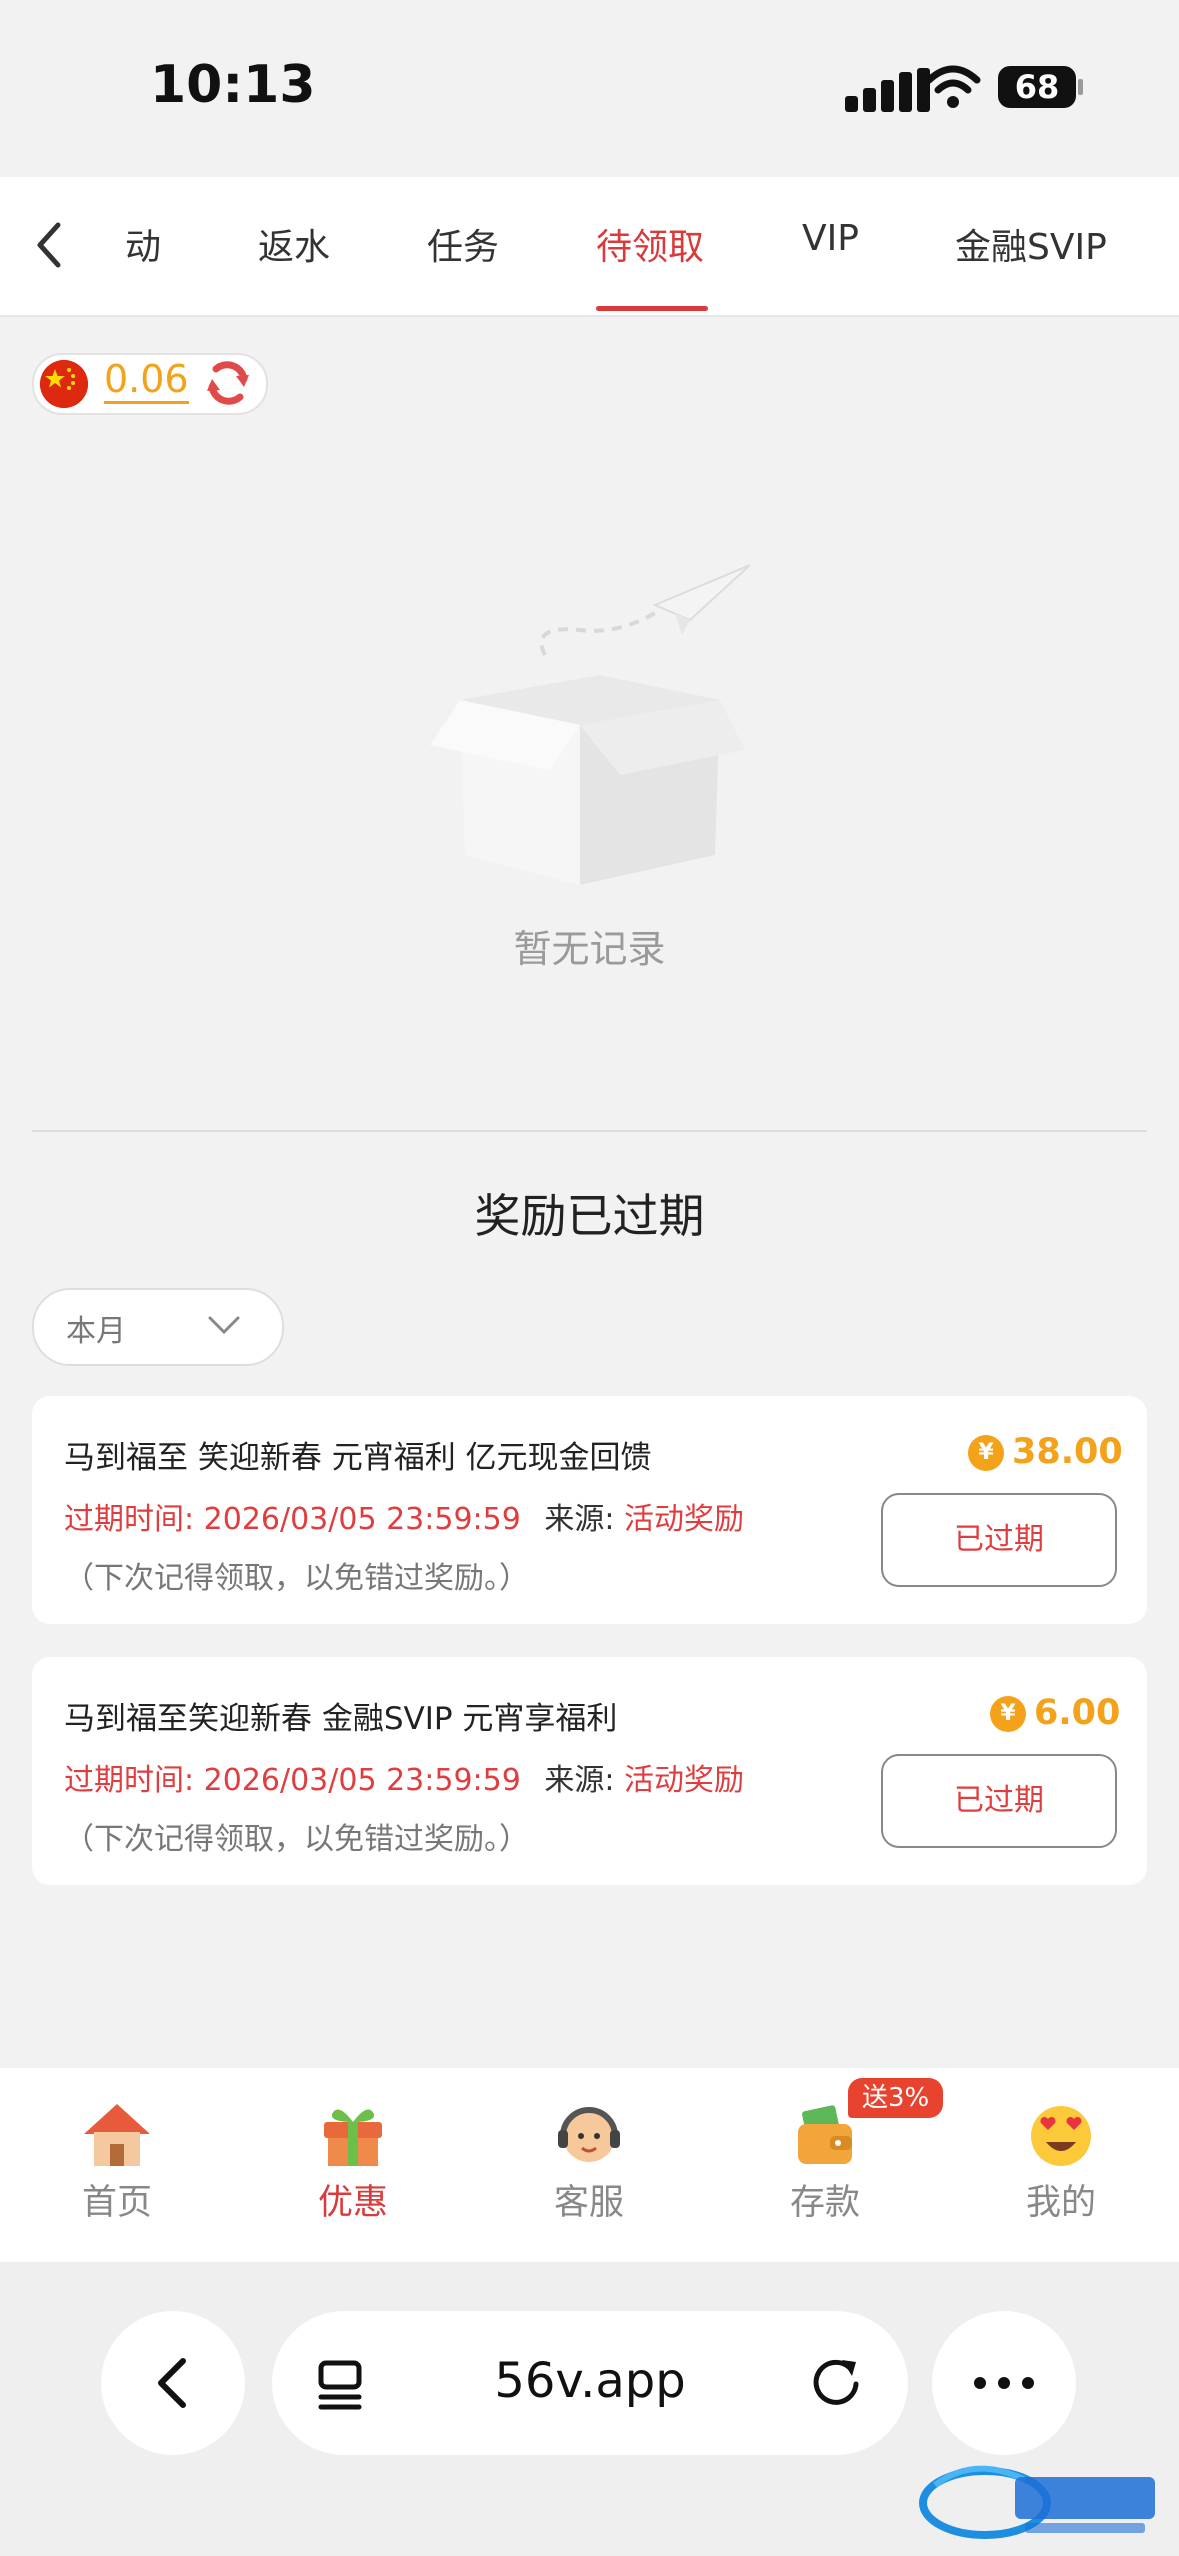  What do you see at coordinates (650, 244) in the screenshot?
I see `tab-pending-claim: 待领取` at bounding box center [650, 244].